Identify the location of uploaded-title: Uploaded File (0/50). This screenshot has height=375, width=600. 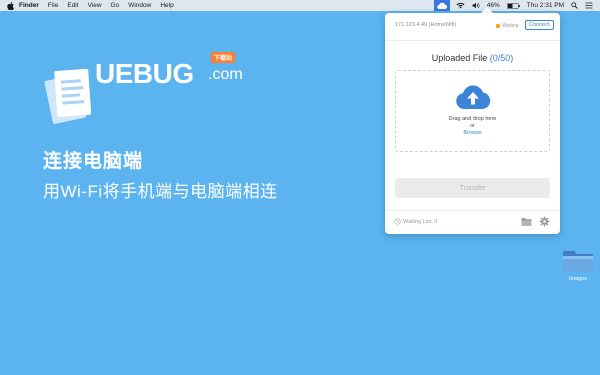
(472, 58).